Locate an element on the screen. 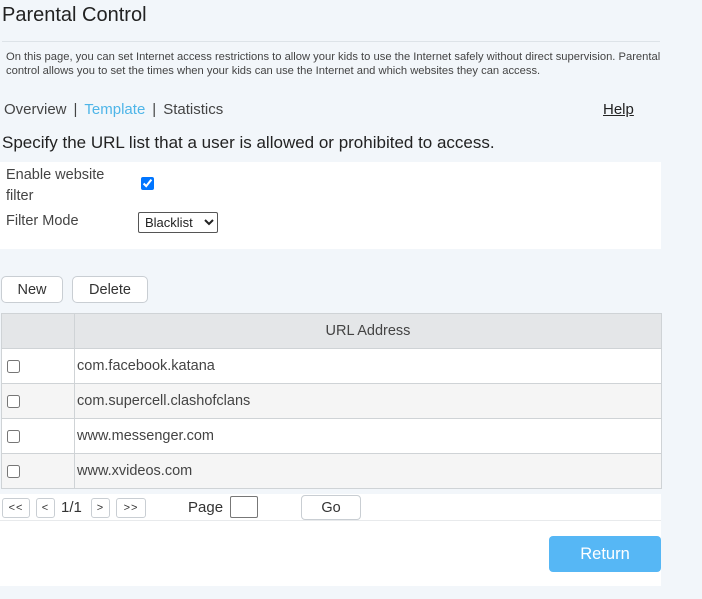  table-row: www.xvideos.com is located at coordinates (331, 471).